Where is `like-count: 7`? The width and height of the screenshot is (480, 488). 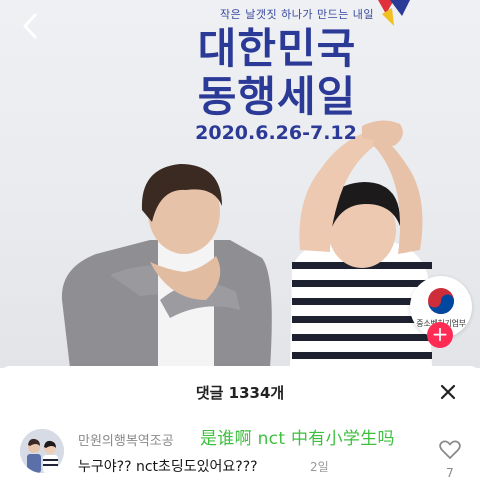
like-count: 7 is located at coordinates (450, 473).